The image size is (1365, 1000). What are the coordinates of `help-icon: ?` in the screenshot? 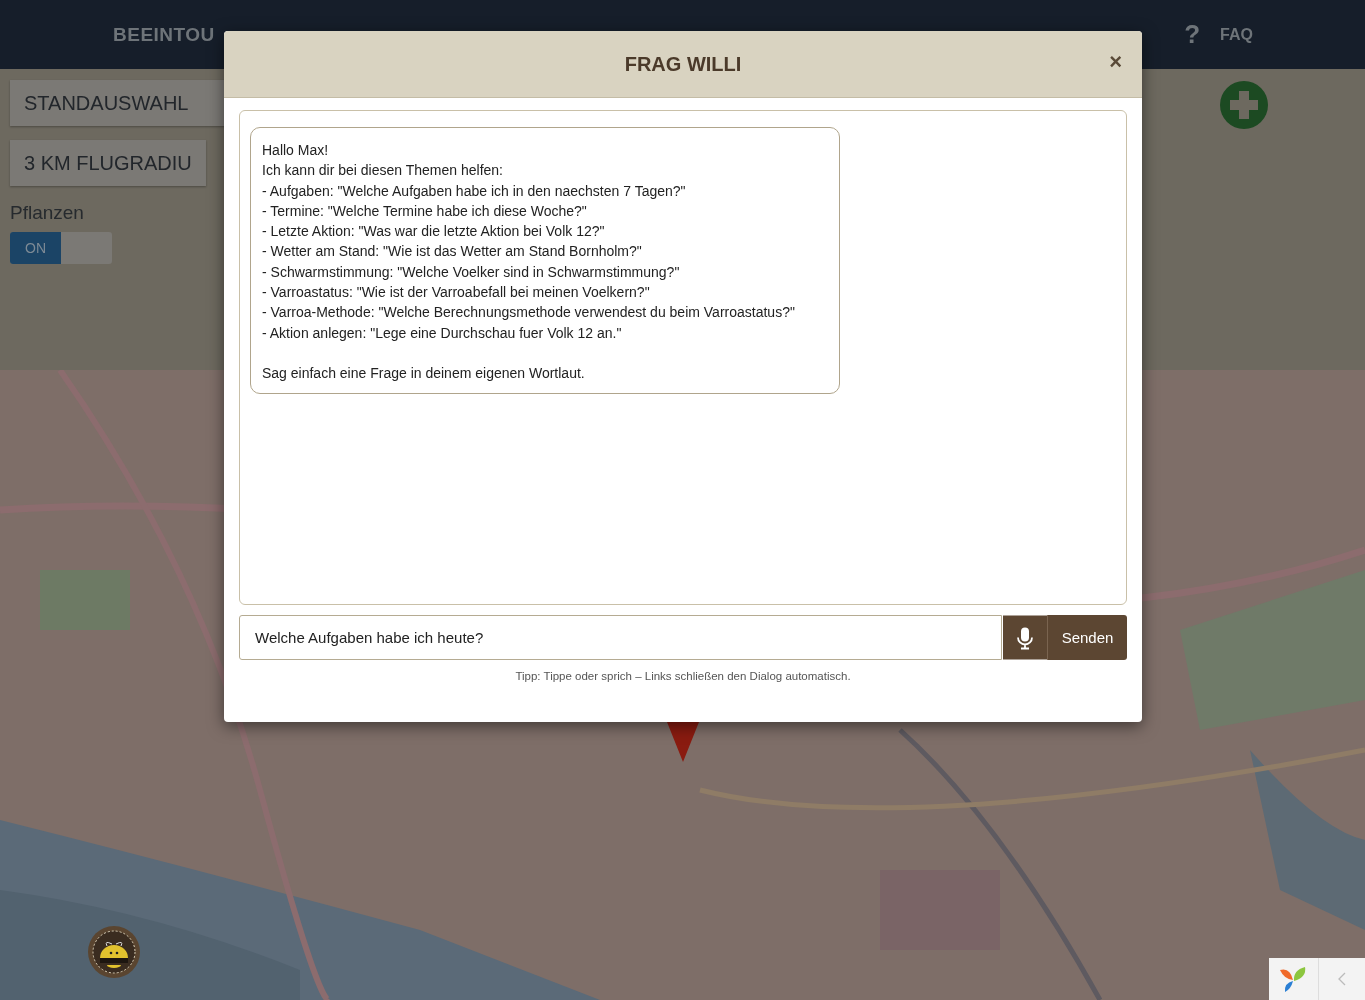 It's located at (1192, 34).